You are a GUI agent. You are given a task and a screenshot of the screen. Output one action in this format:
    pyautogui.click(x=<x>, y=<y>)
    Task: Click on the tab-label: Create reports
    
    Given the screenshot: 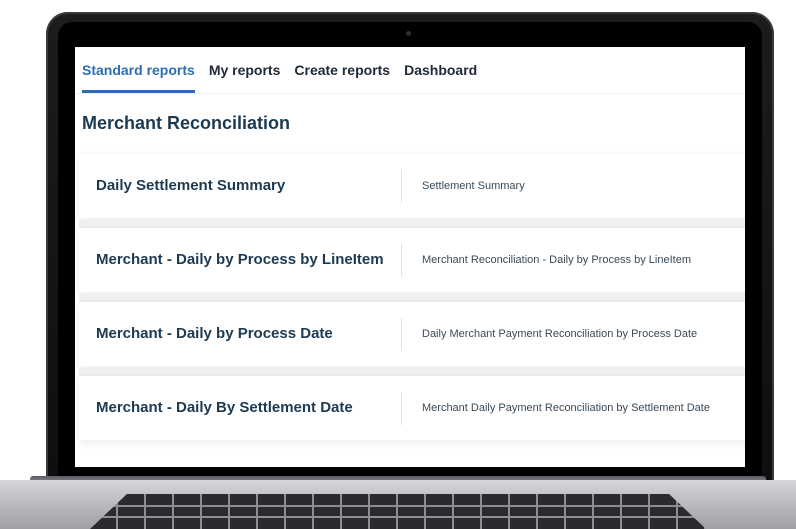 What is the action you would take?
    pyautogui.click(x=342, y=70)
    